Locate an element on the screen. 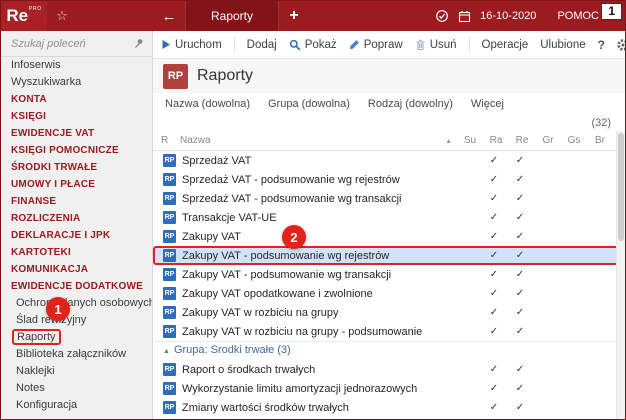 Image resolution: width=626 pixels, height=420 pixels. sidebar-item: Wyszukiwarka is located at coordinates (76, 82).